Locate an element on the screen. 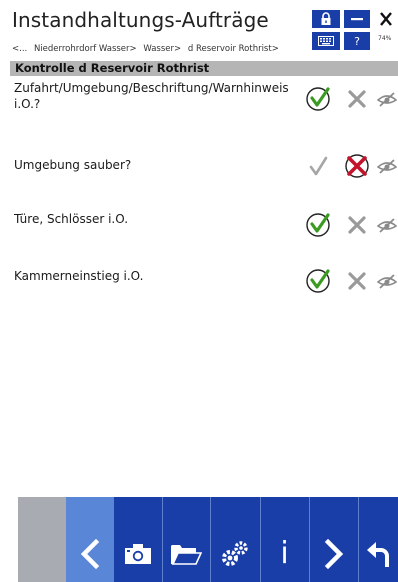 This screenshot has height=582, width=398. breadcrumb-item: Wasser> is located at coordinates (162, 49).